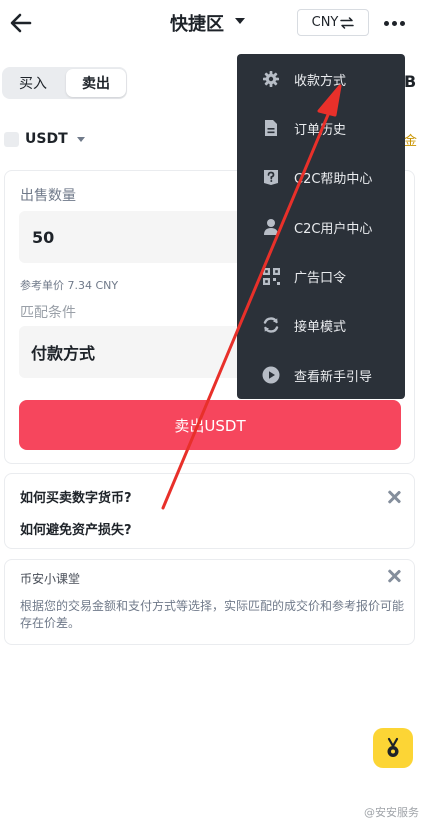 The width and height of the screenshot is (445, 826). What do you see at coordinates (48, 313) in the screenshot?
I see `match-conditions-label: 匹配条件` at bounding box center [48, 313].